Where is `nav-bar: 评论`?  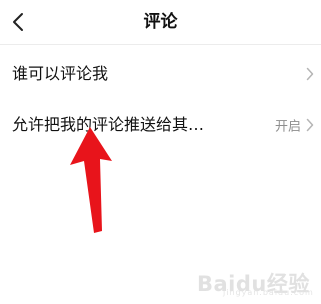
nav-bar: 评论 is located at coordinates (160, 22).